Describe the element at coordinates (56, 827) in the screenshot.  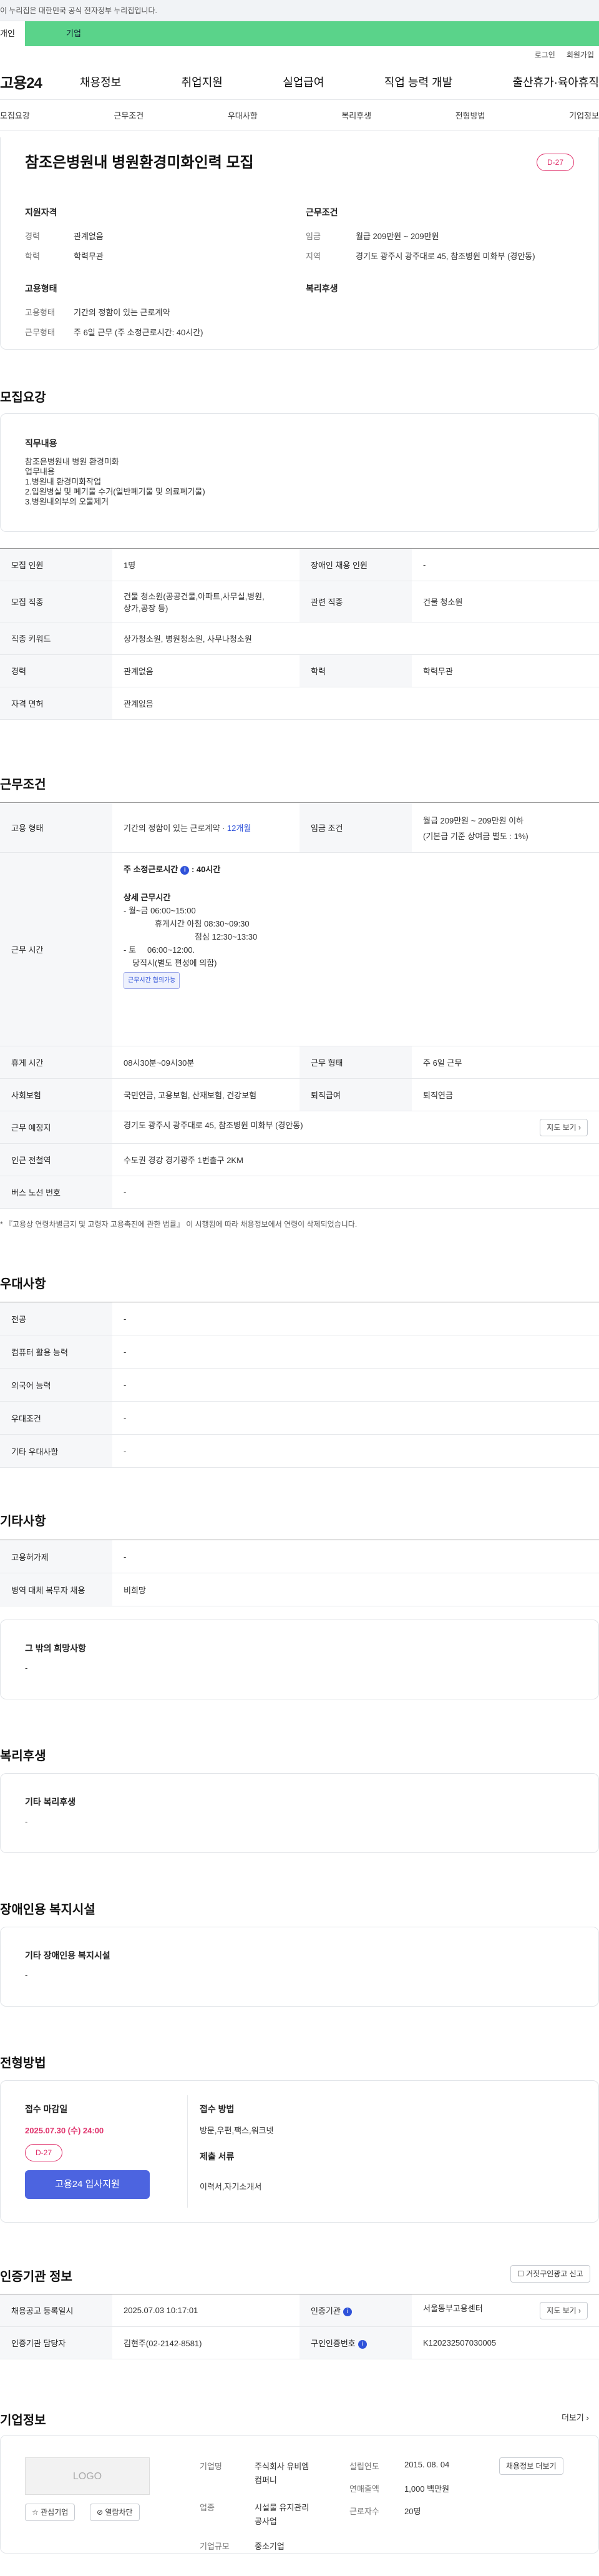
I see `cell-label: 고용 형태` at that location.